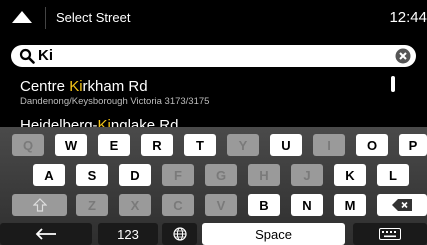 Image resolution: width=427 pixels, height=245 pixels. What do you see at coordinates (71, 145) in the screenshot?
I see `key-w: W` at bounding box center [71, 145].